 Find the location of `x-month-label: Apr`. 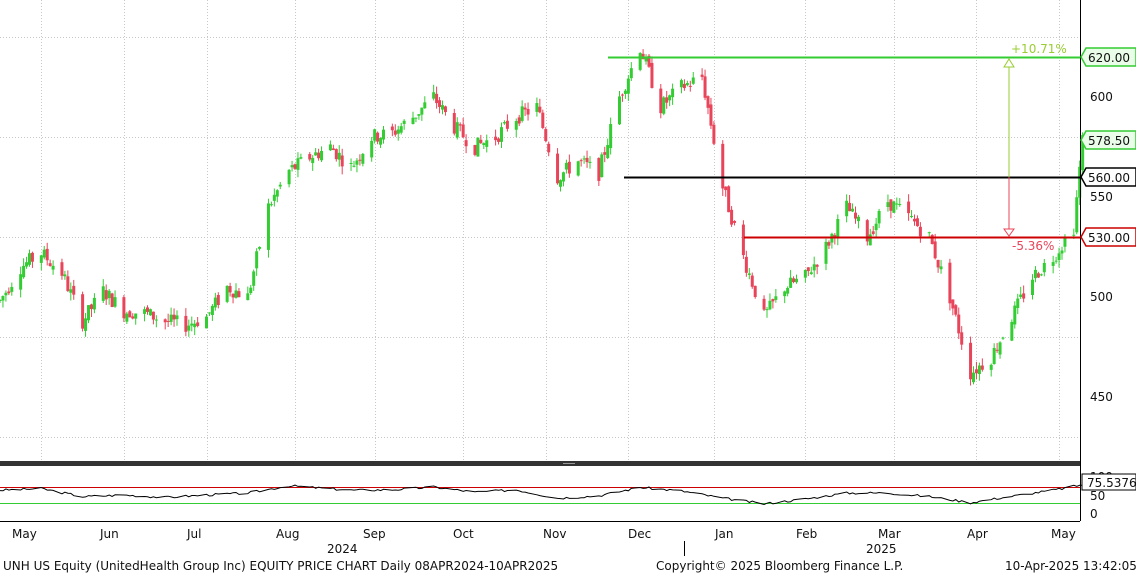

x-month-label: Apr is located at coordinates (977, 534).